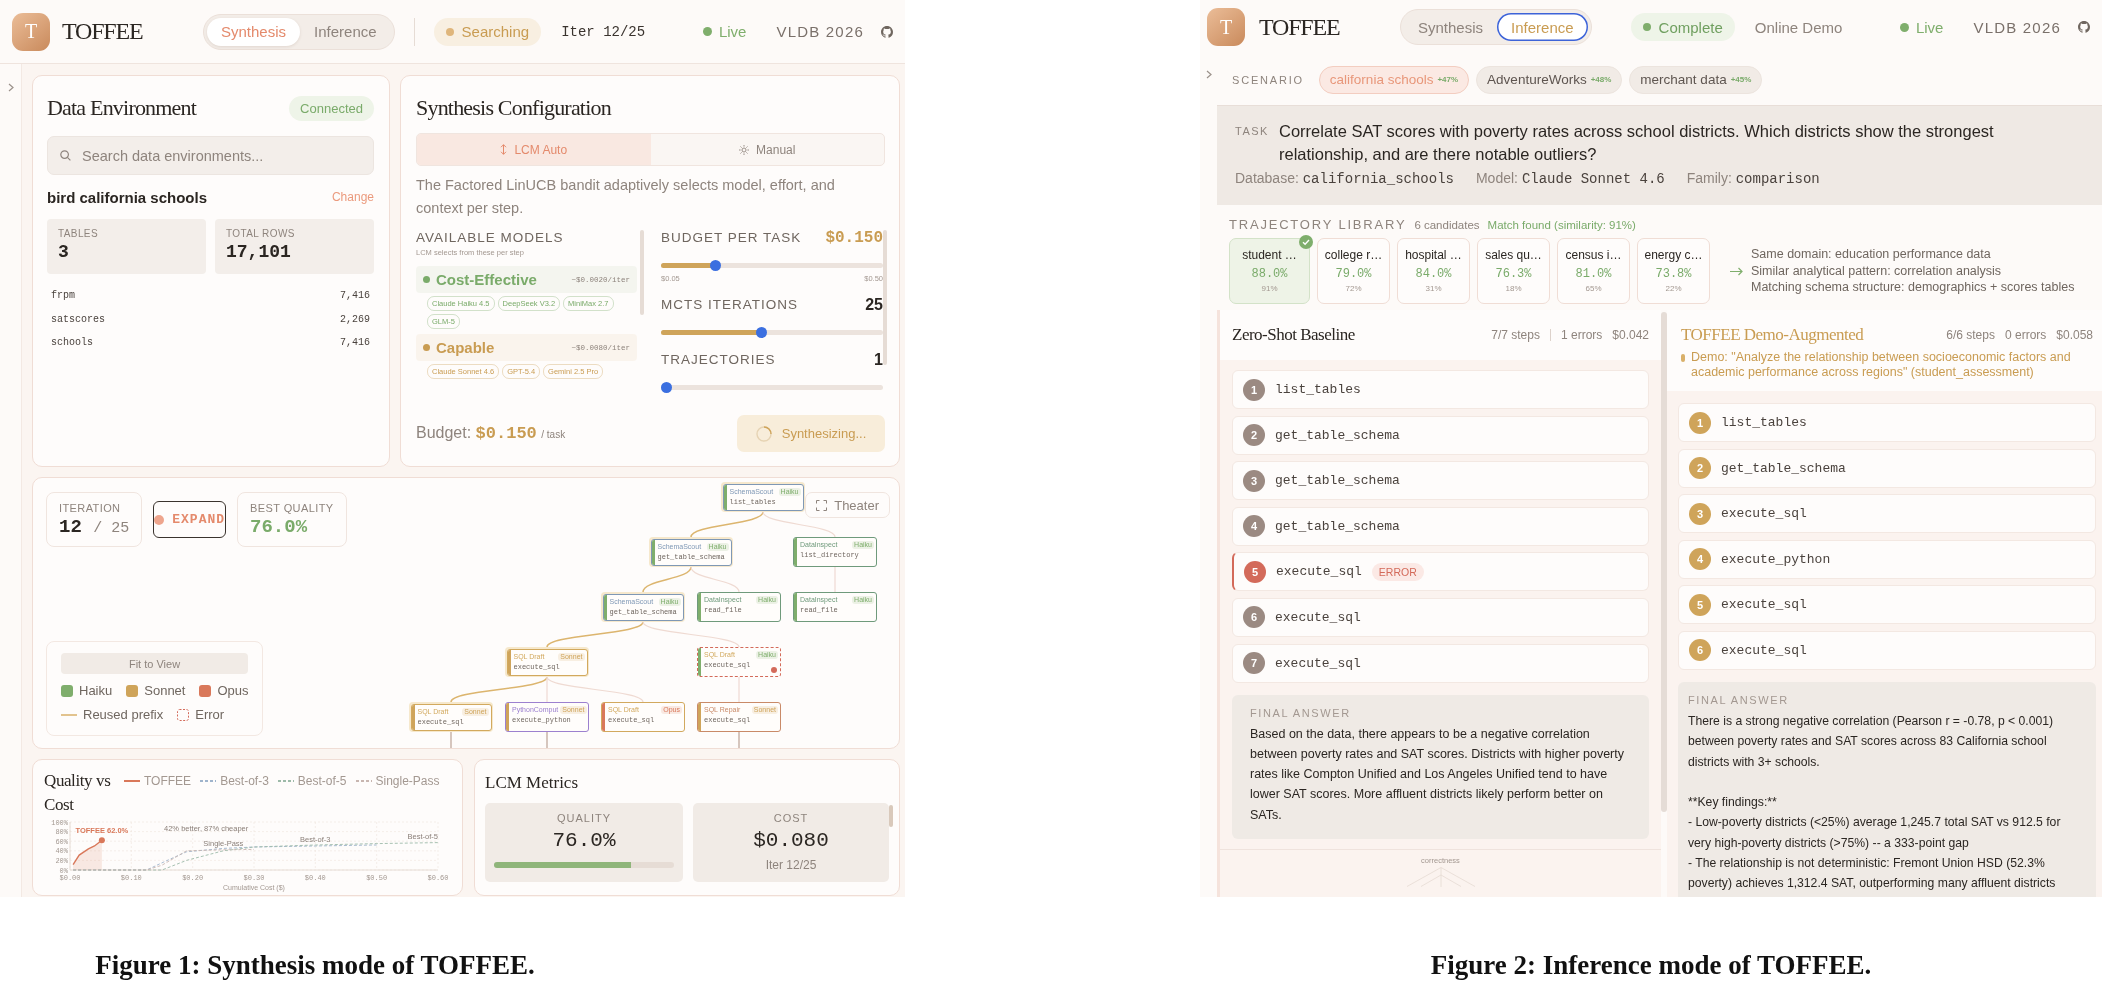 This screenshot has height=986, width=2102. Describe the element at coordinates (168, 781) in the screenshot. I see `legend-label: TOFFEE` at that location.